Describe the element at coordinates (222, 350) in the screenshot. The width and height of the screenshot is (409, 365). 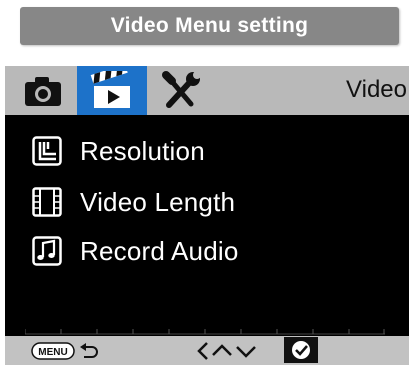
I see `chevron-up-icon` at that location.